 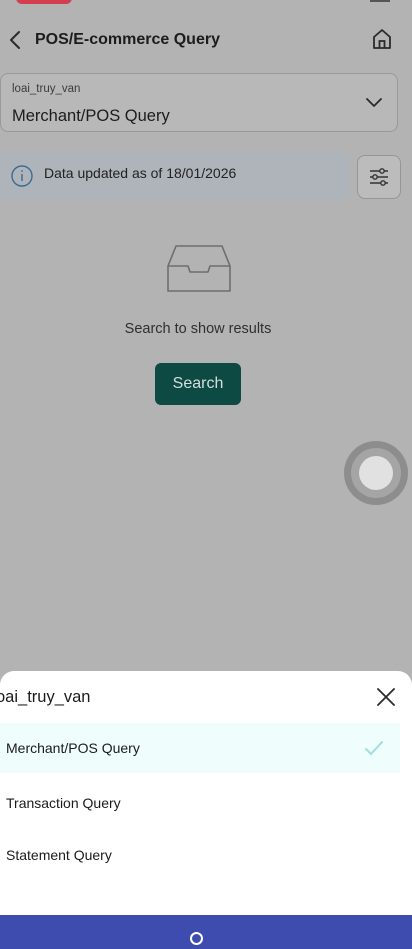 What do you see at coordinates (200, 748) in the screenshot?
I see `option-merchant-pos-query: Merchant/POS Query` at bounding box center [200, 748].